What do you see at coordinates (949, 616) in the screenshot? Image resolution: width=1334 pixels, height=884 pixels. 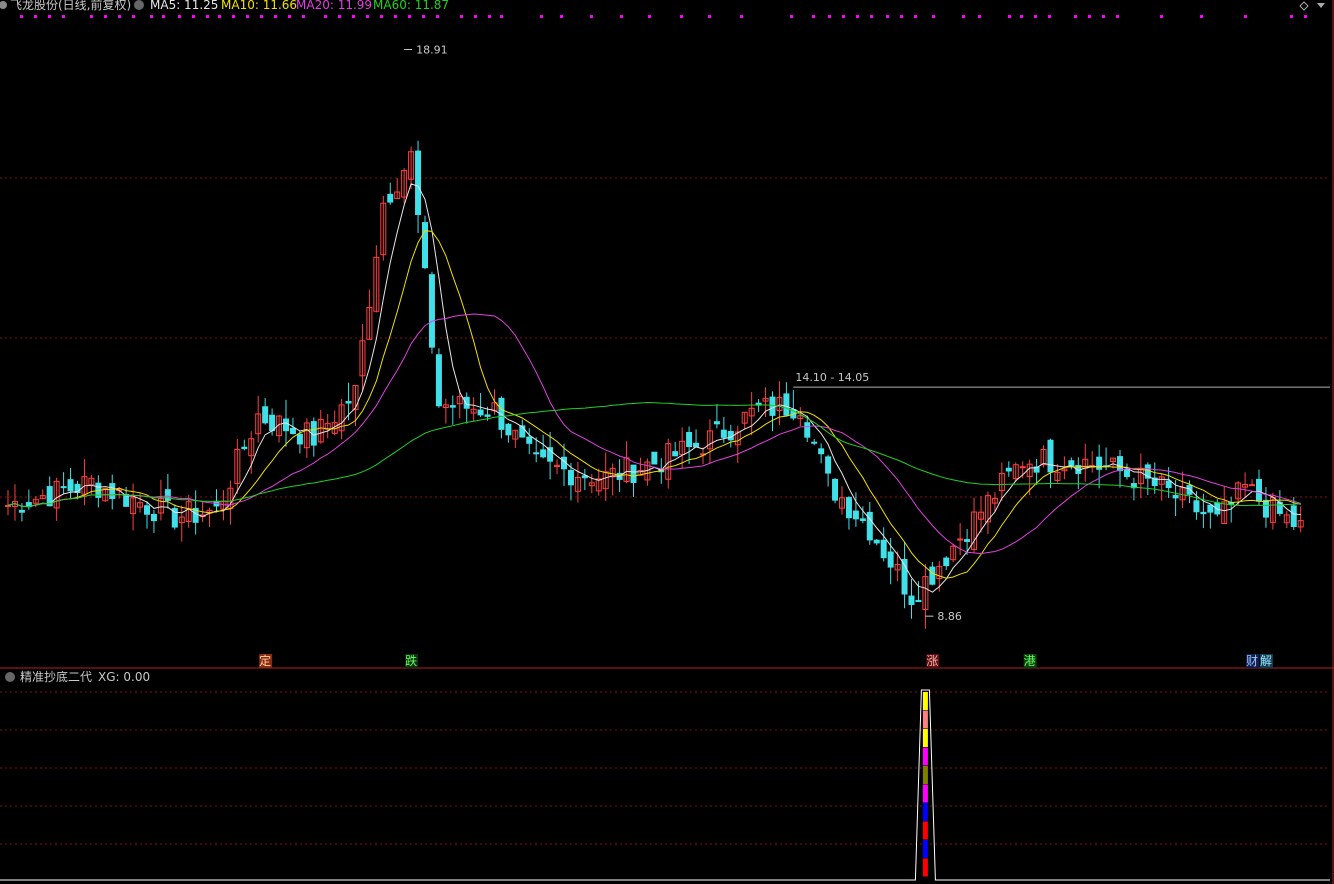 I see `low-price-label: 8.86` at bounding box center [949, 616].